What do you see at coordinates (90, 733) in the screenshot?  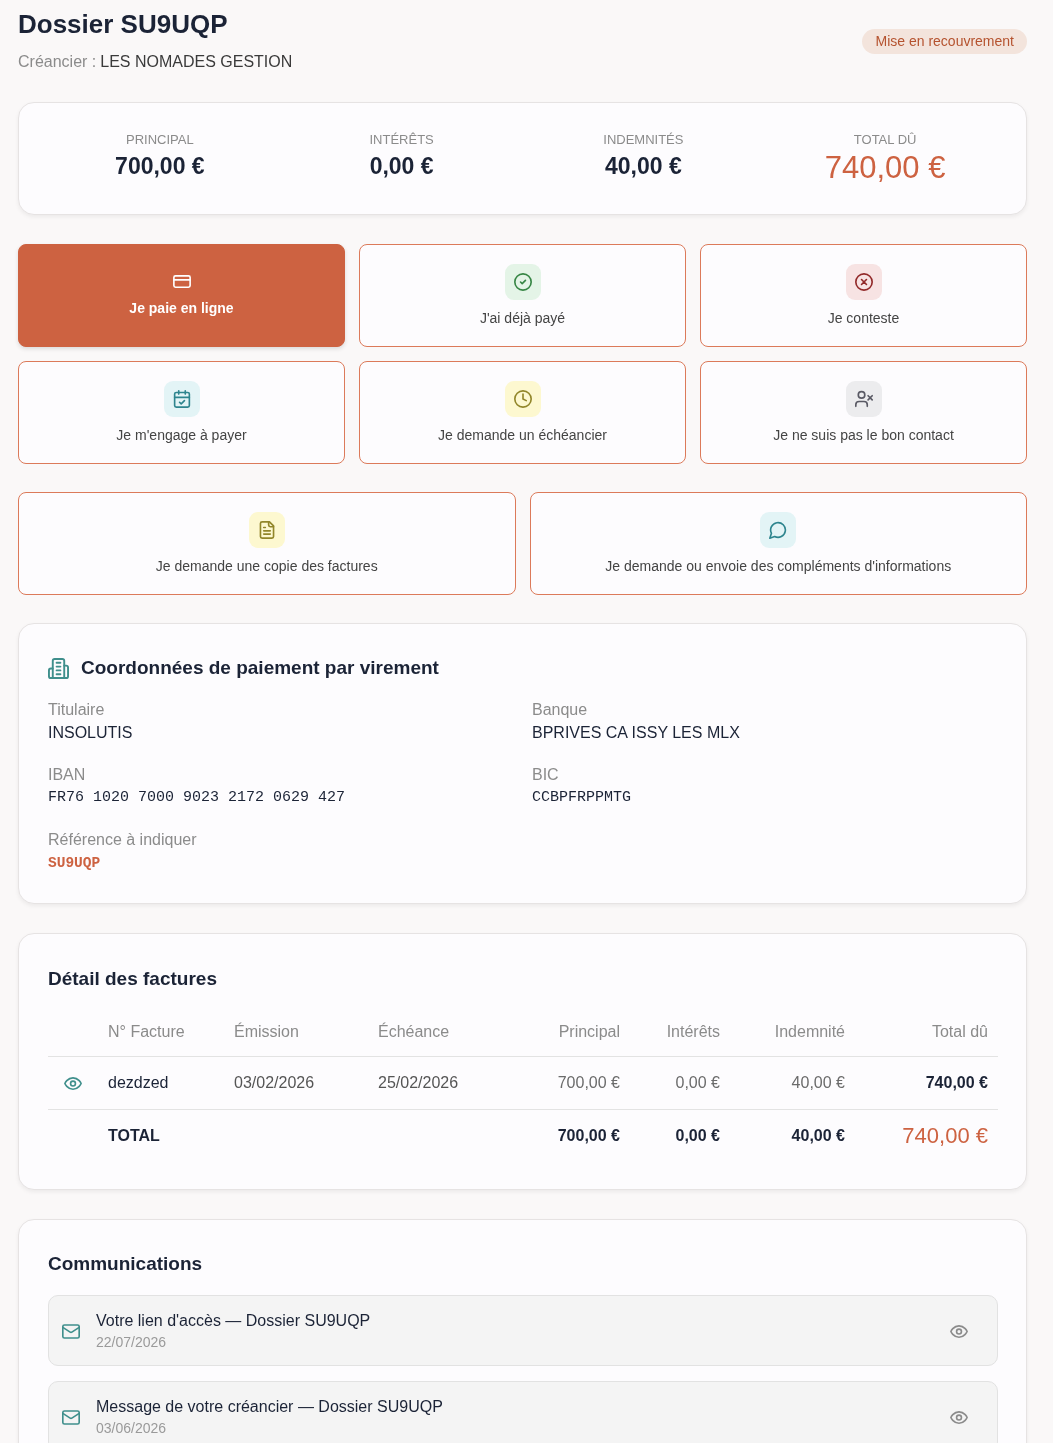 I see `field-value: INSOLUTIS` at bounding box center [90, 733].